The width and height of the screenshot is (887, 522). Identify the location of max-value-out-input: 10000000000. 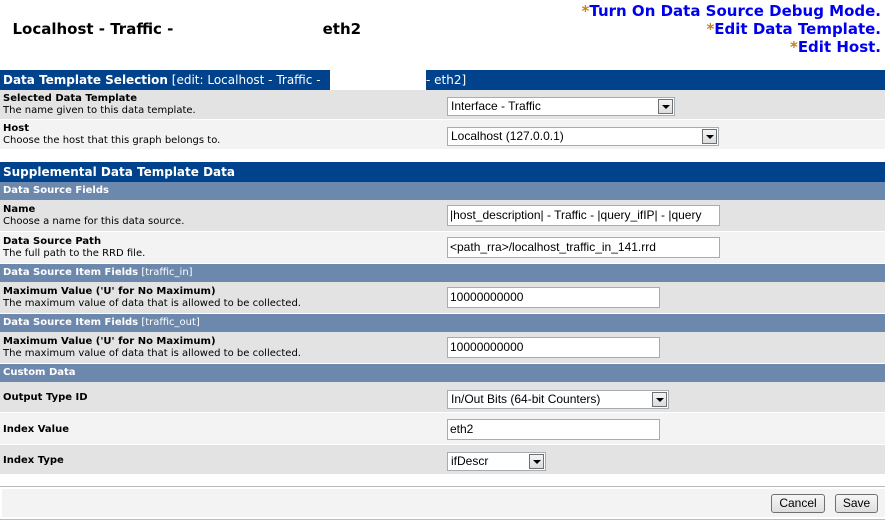
(553, 347).